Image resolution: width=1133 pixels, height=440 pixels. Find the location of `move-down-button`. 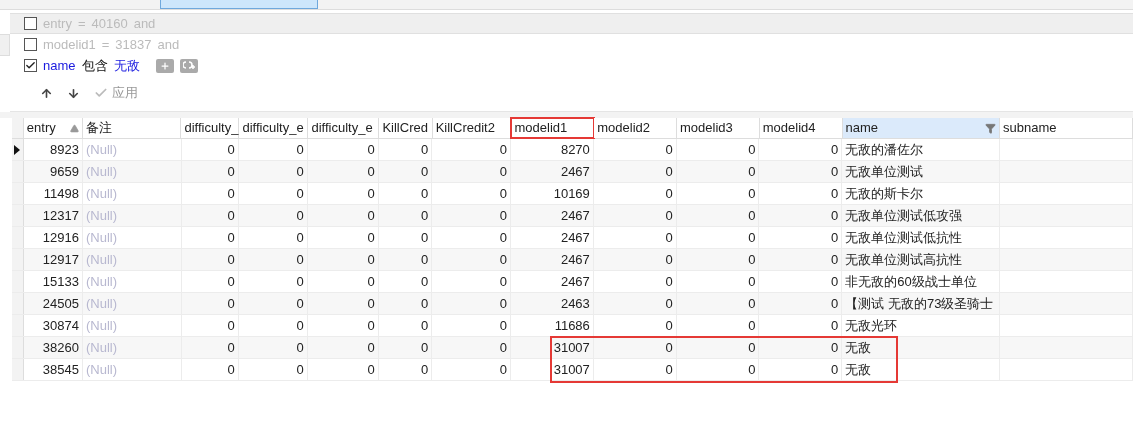

move-down-button is located at coordinates (73, 93).